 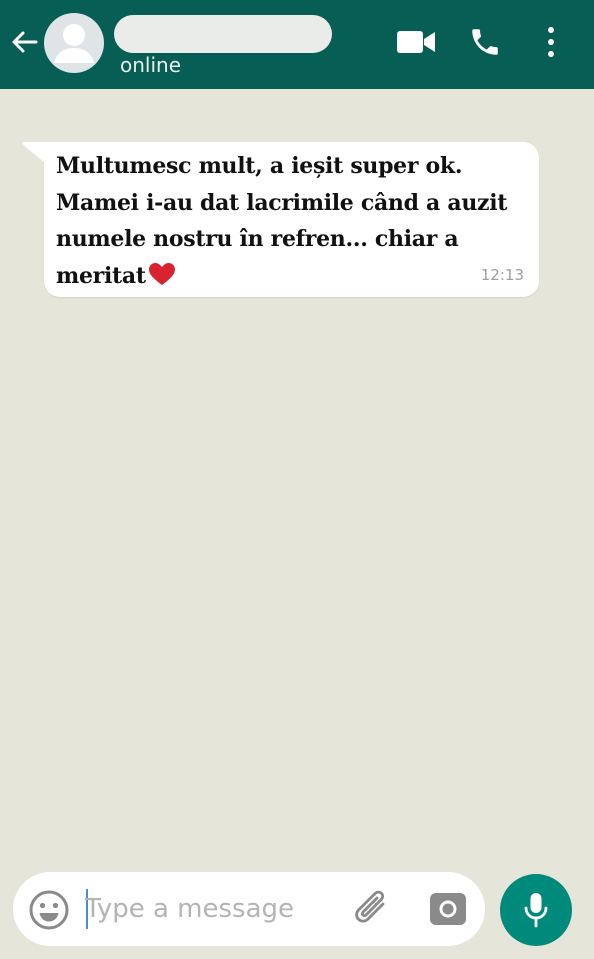 I want to click on message-input, so click(x=195, y=909).